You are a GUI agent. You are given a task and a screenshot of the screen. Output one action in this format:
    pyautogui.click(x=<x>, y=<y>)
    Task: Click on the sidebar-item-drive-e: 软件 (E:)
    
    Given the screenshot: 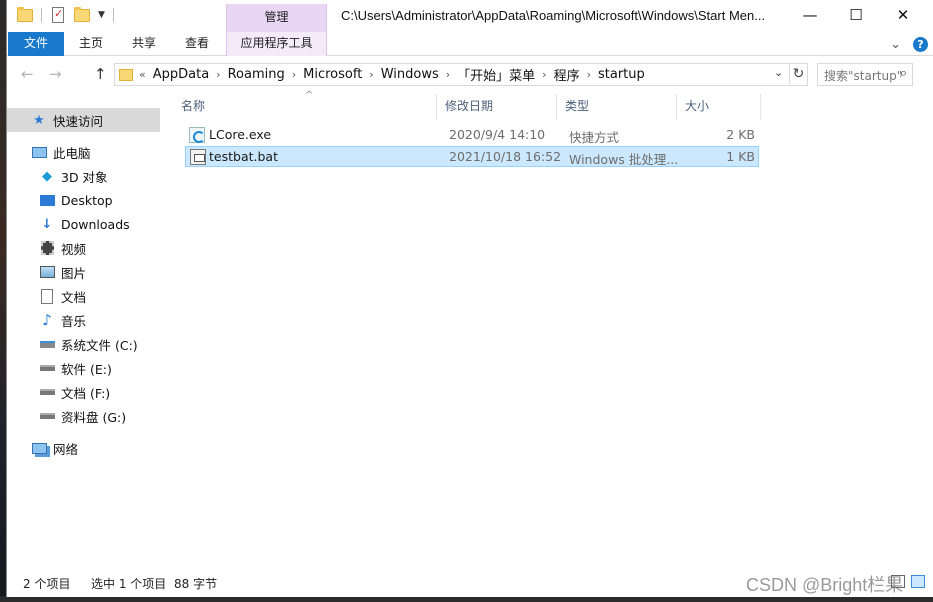 What is the action you would take?
    pyautogui.click(x=83, y=368)
    